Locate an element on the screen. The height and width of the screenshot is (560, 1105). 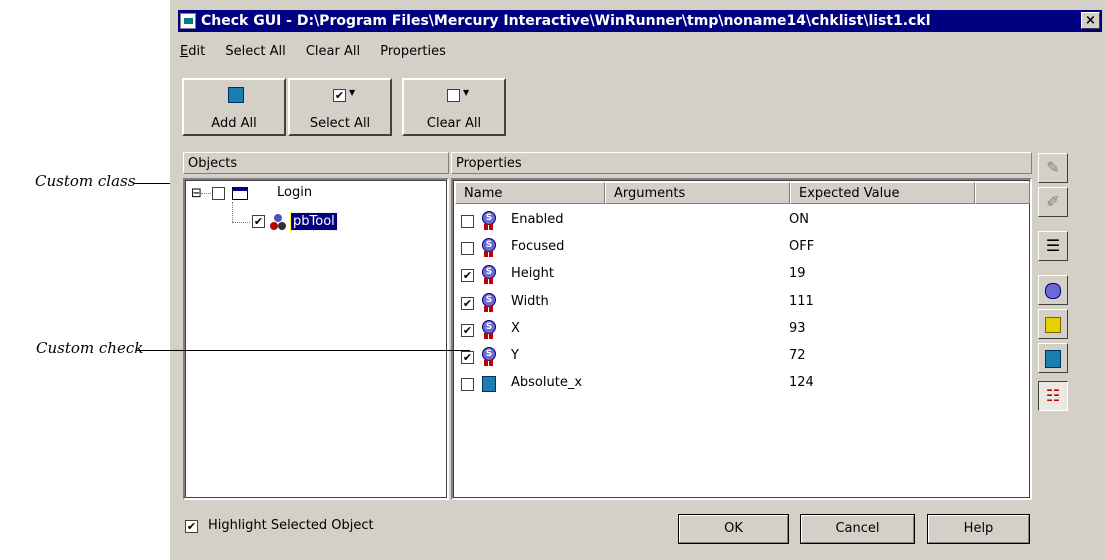
checklist-button: ☰ is located at coordinates (1053, 246).